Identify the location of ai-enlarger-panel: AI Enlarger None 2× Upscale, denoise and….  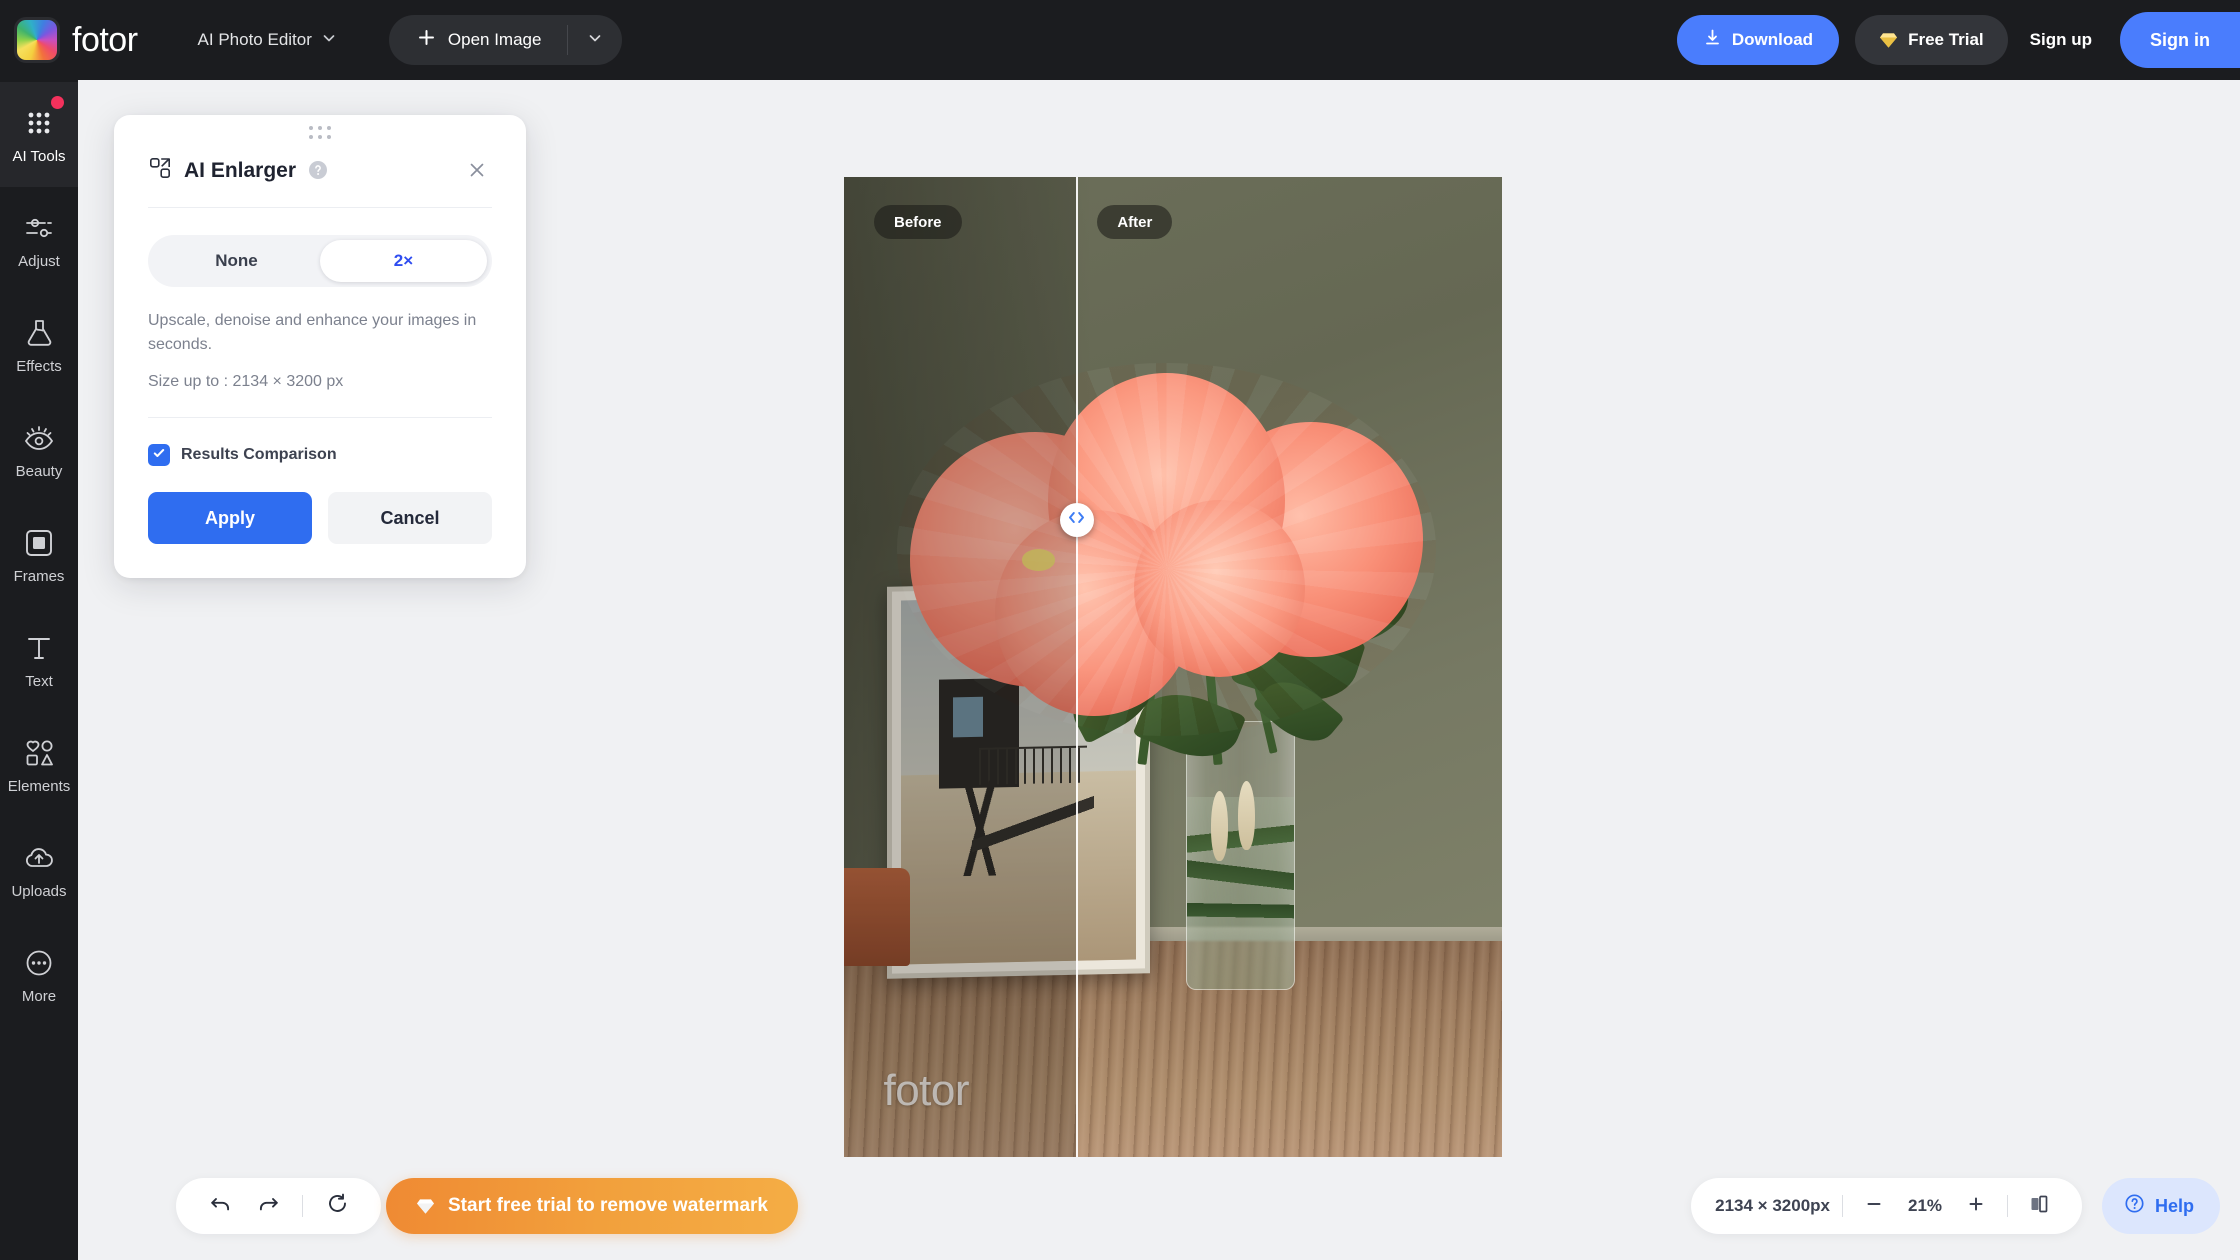
(320, 346).